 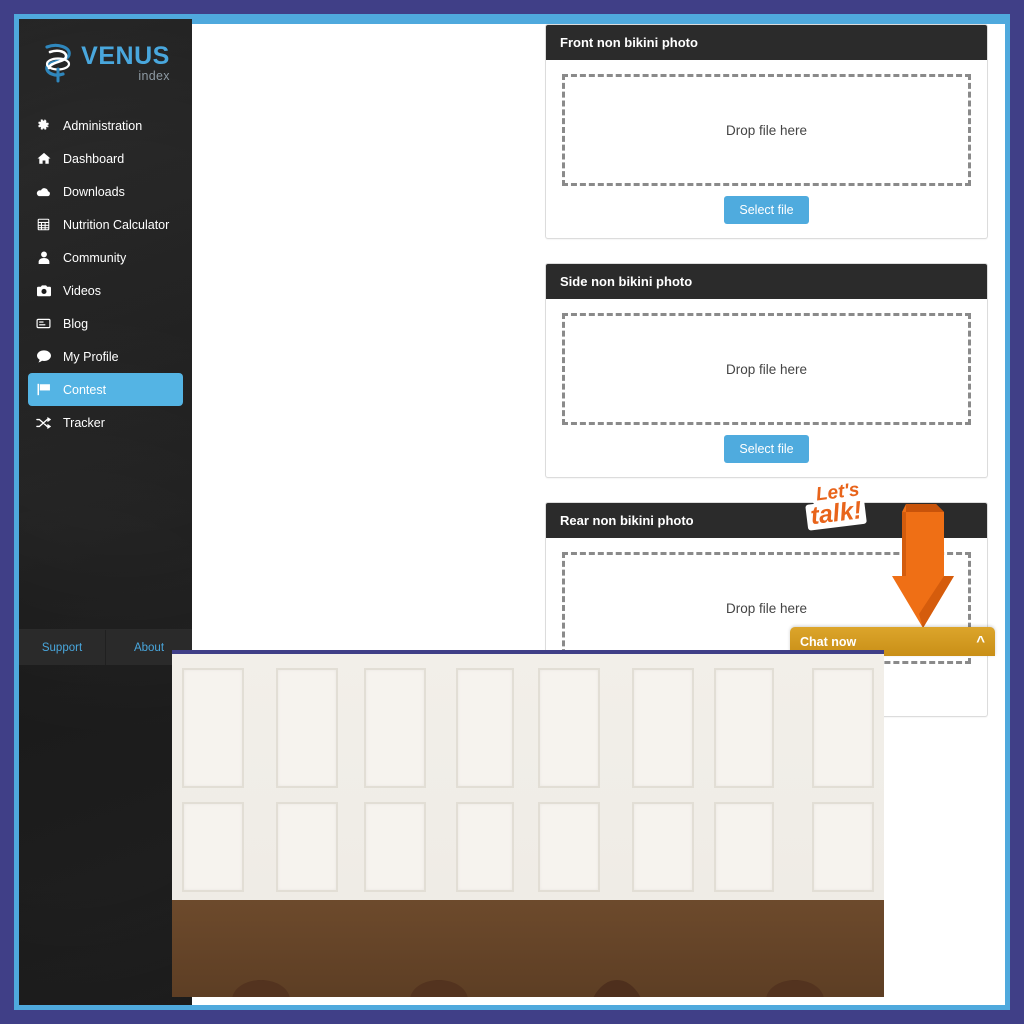 I want to click on dropzone-front: Drop file here, so click(x=766, y=130).